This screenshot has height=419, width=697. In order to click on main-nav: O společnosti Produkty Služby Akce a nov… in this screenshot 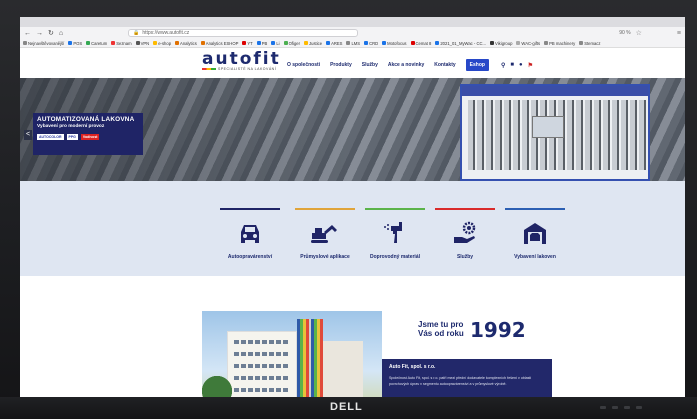, I will do `click(410, 65)`.